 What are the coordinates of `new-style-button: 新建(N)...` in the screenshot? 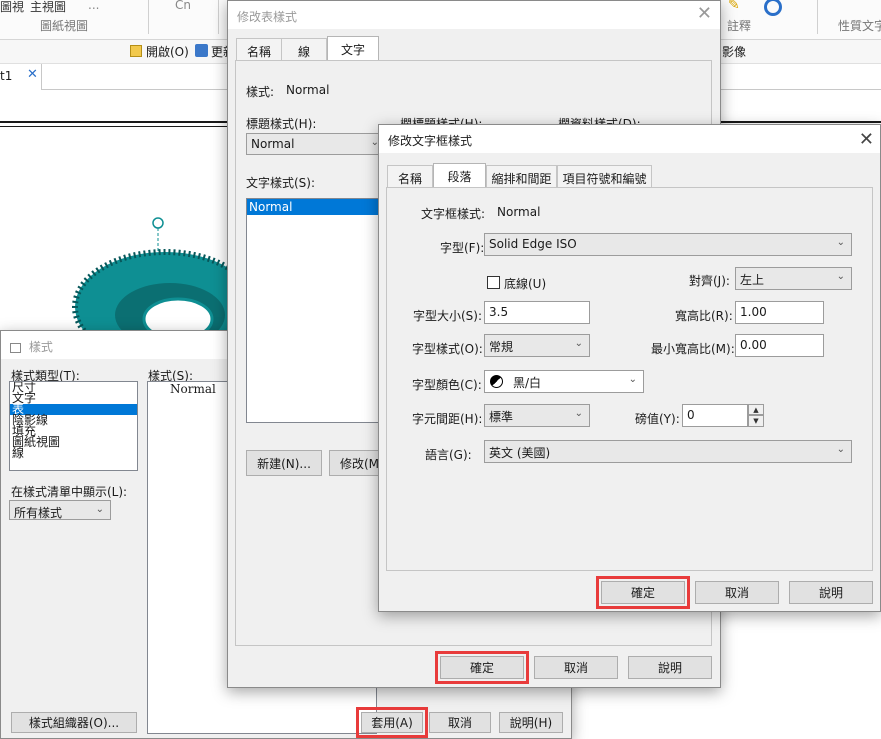 It's located at (284, 463).